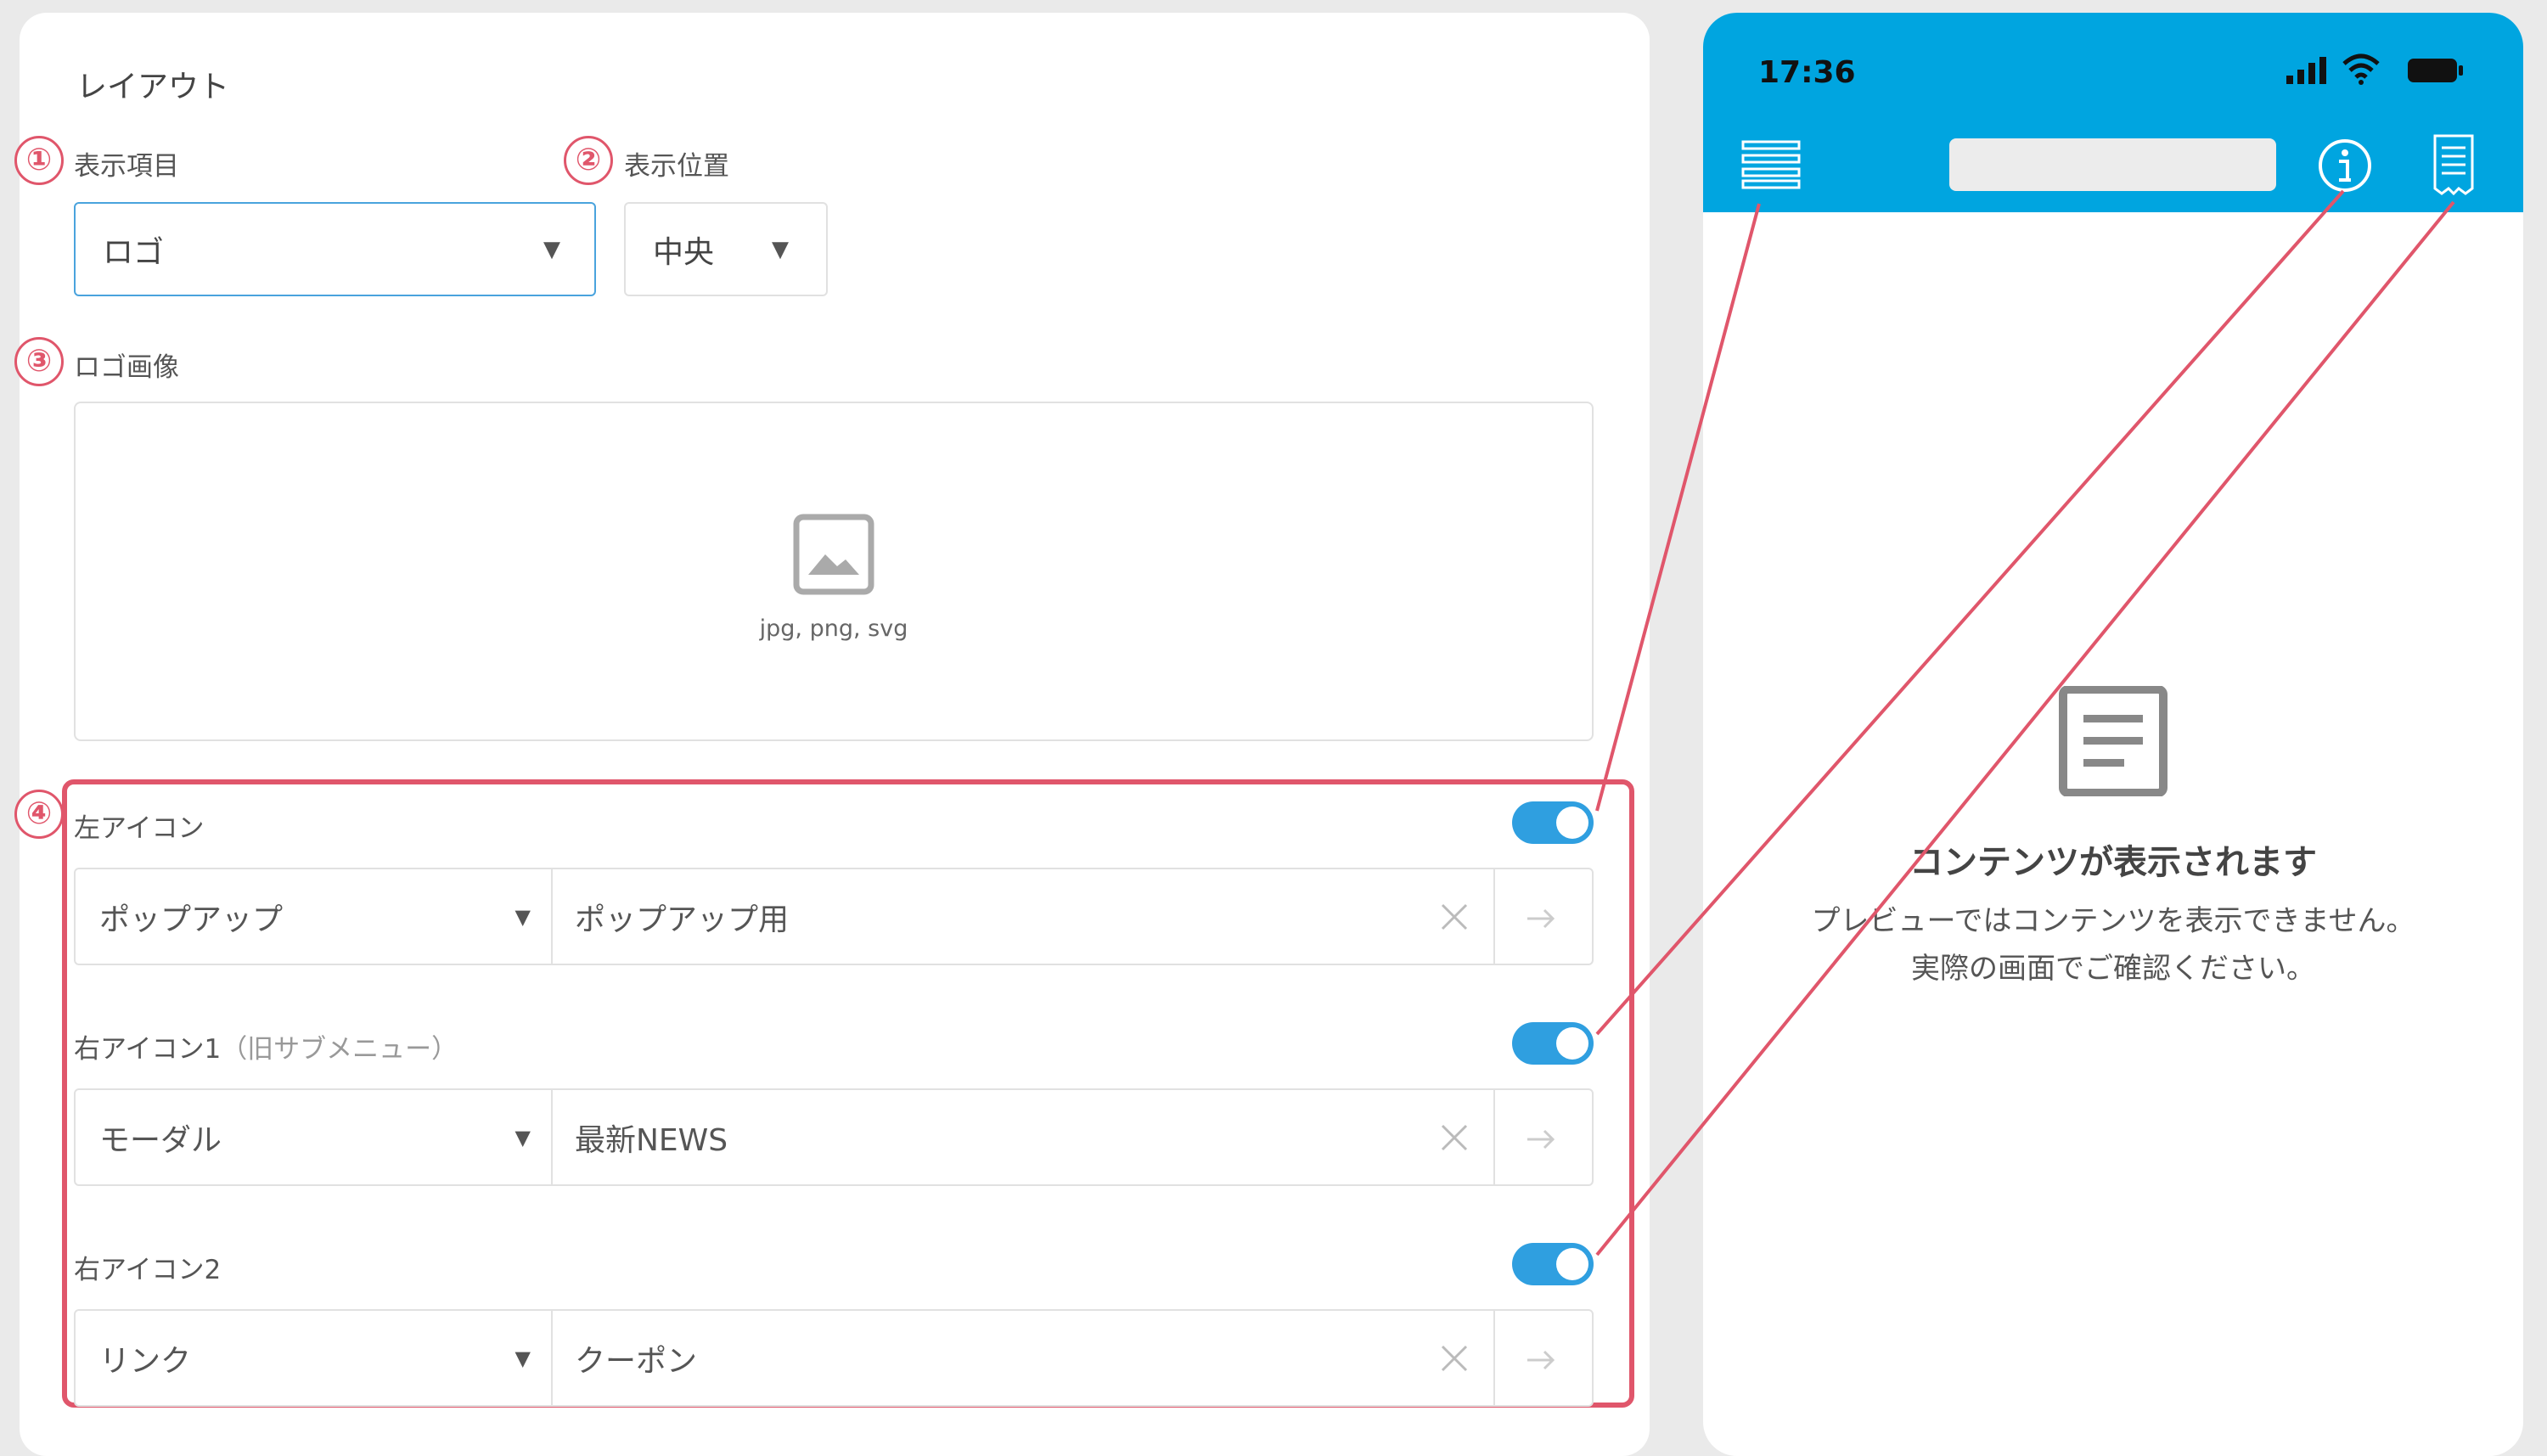  I want to click on display-position-label: 表示位置, so click(676, 166).